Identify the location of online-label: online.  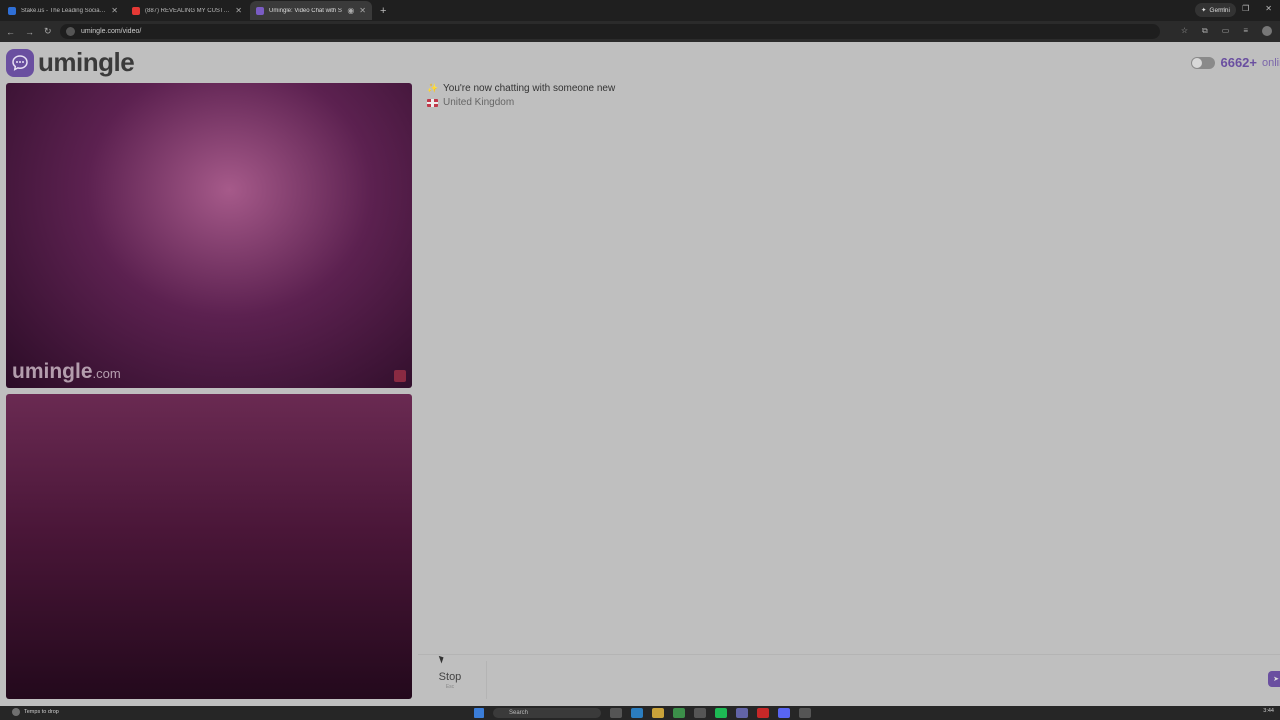
(1271, 62).